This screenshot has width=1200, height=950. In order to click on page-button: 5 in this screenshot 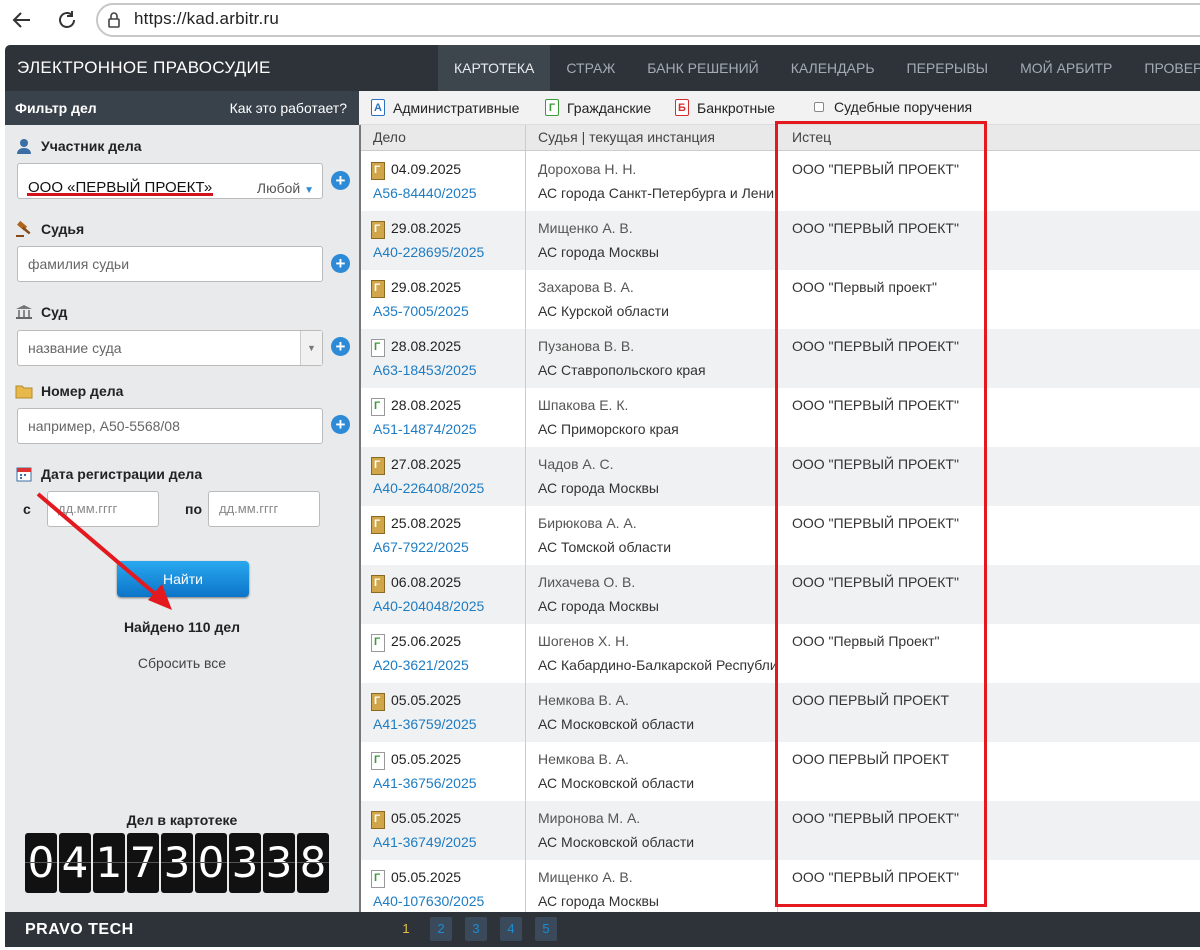, I will do `click(546, 929)`.